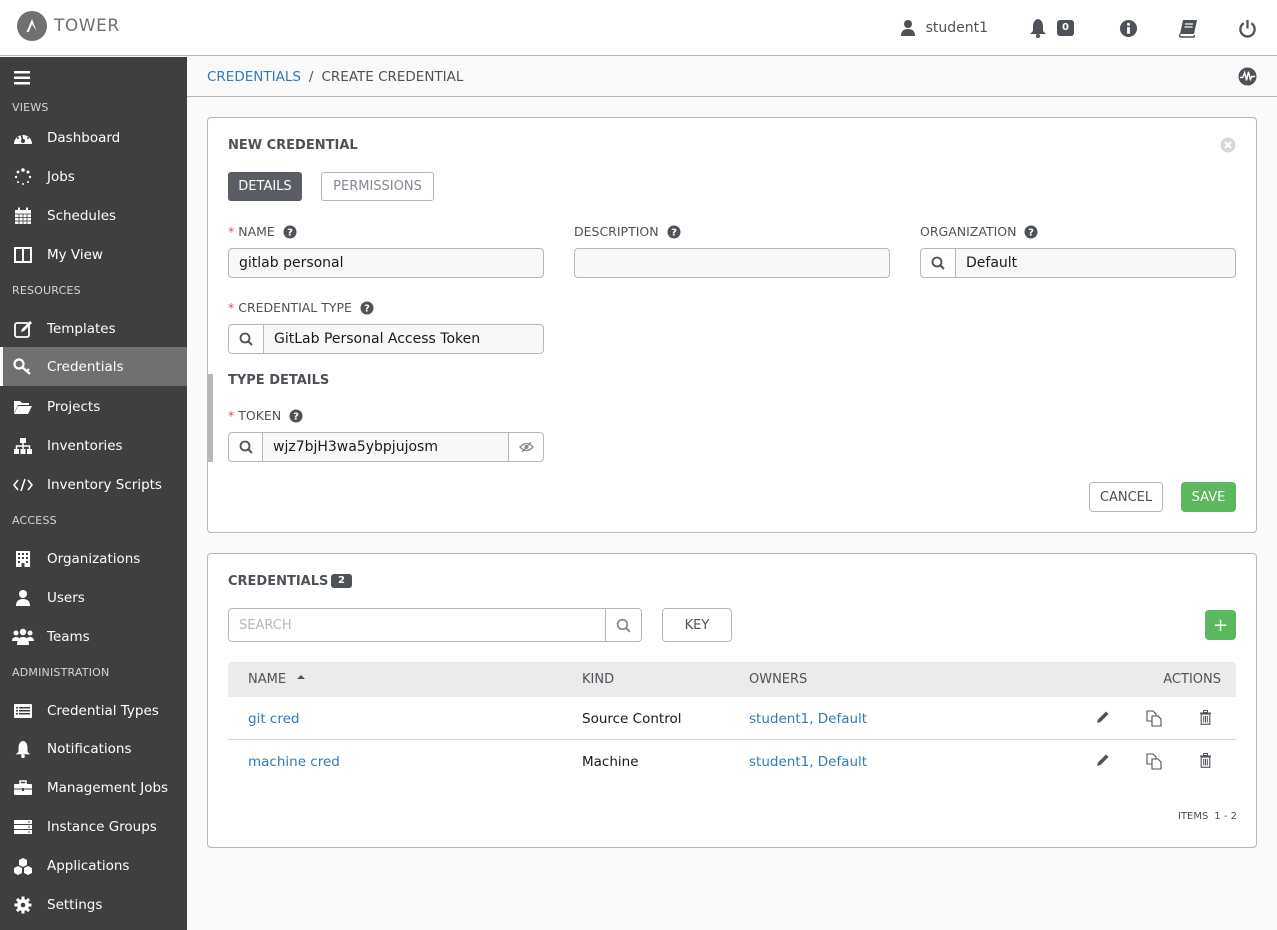 The width and height of the screenshot is (1277, 930). What do you see at coordinates (22, 80) in the screenshot?
I see `menu-toggle-button` at bounding box center [22, 80].